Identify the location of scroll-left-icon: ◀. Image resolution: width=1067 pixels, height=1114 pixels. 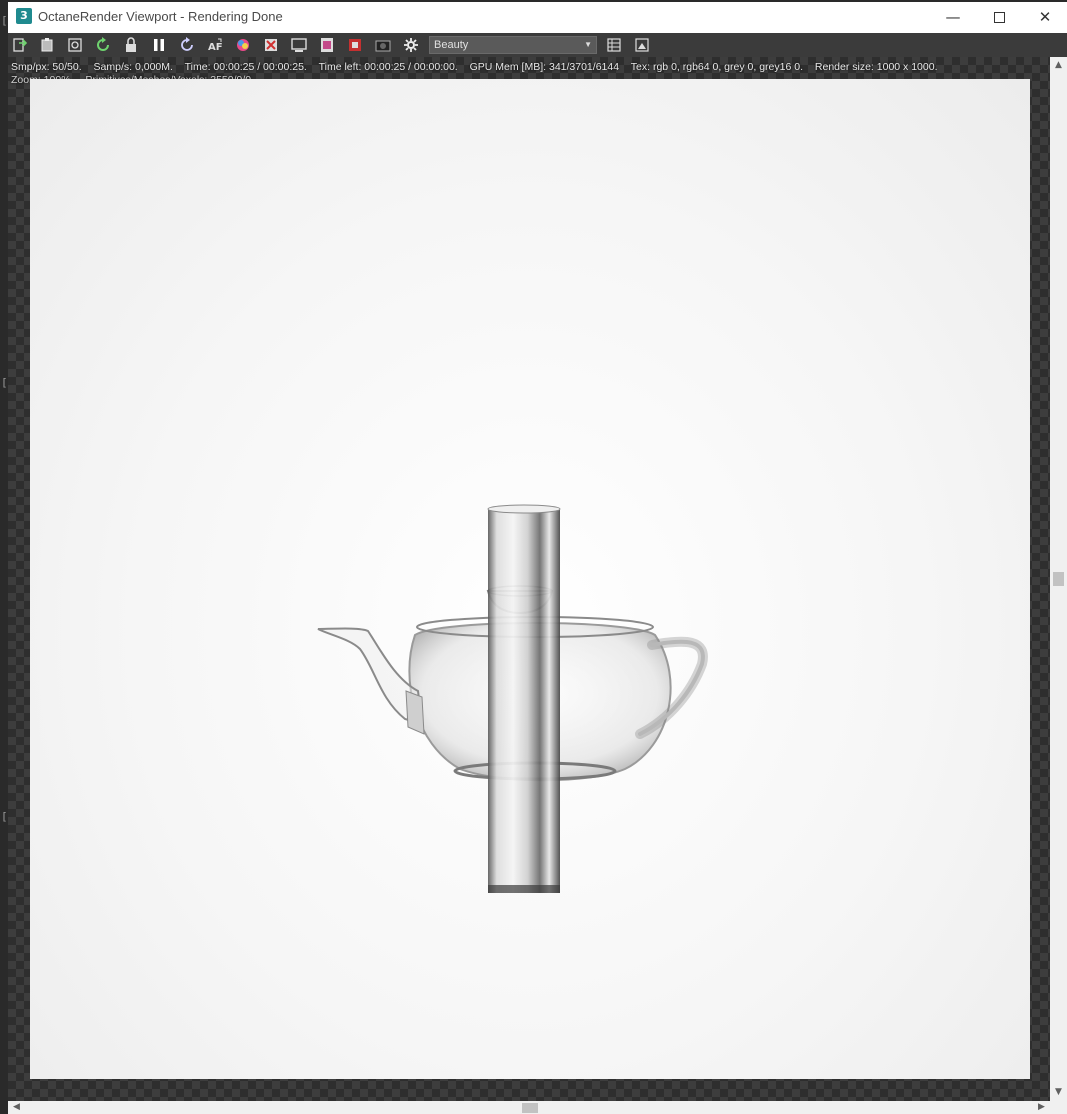
(16, 1107).